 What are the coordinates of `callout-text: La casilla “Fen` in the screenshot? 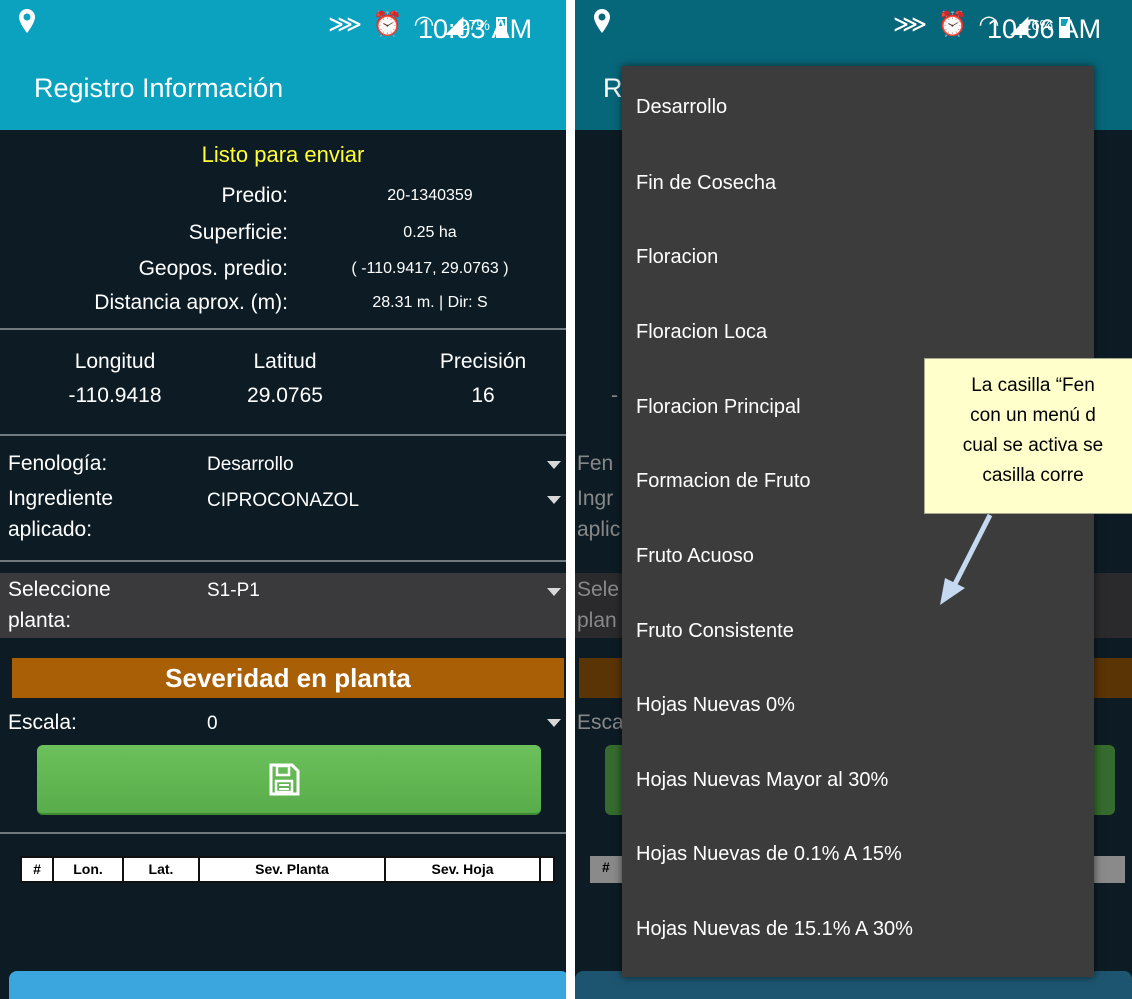 It's located at (1033, 385).